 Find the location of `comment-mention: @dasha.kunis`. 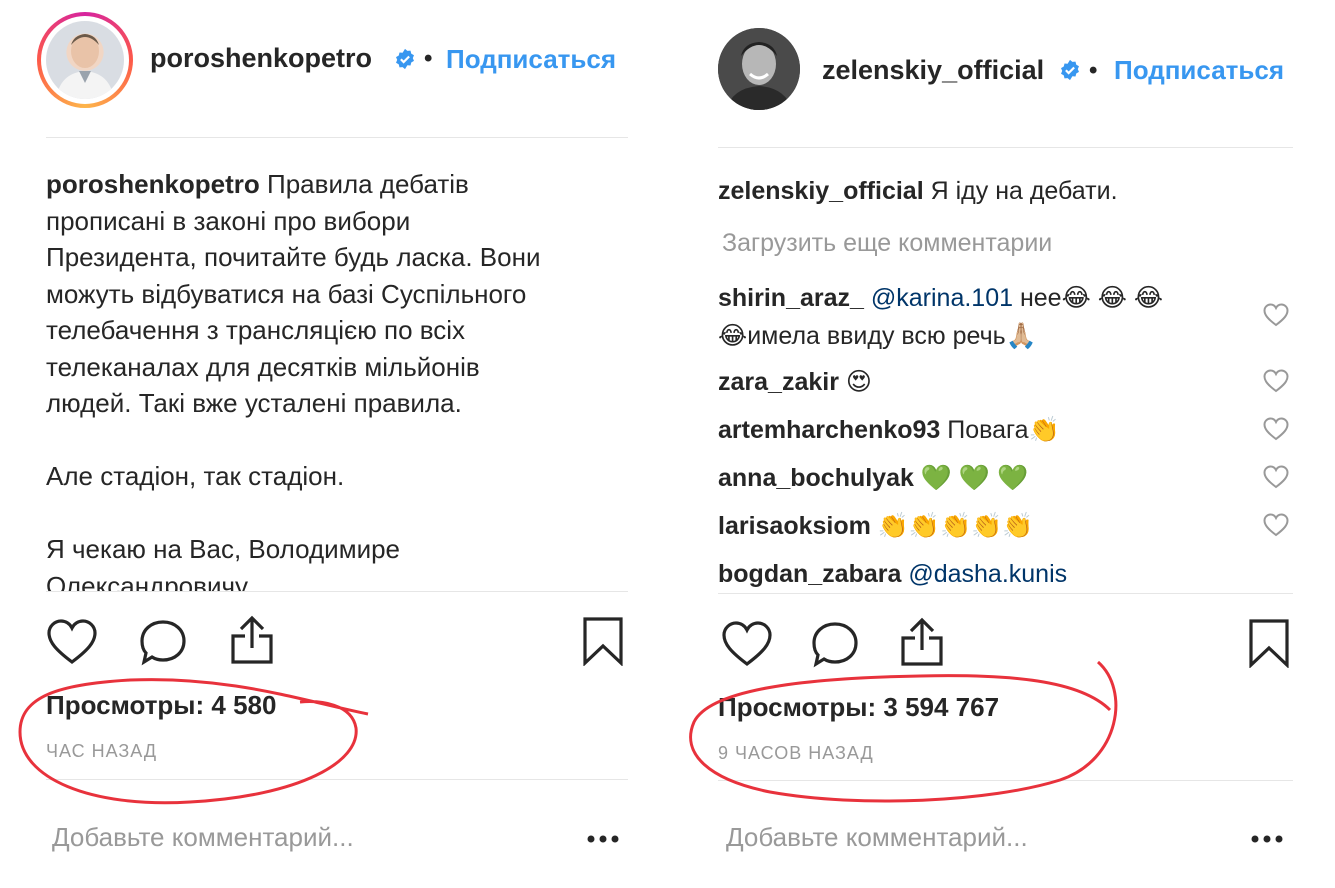

comment-mention: @dasha.kunis is located at coordinates (987, 574).